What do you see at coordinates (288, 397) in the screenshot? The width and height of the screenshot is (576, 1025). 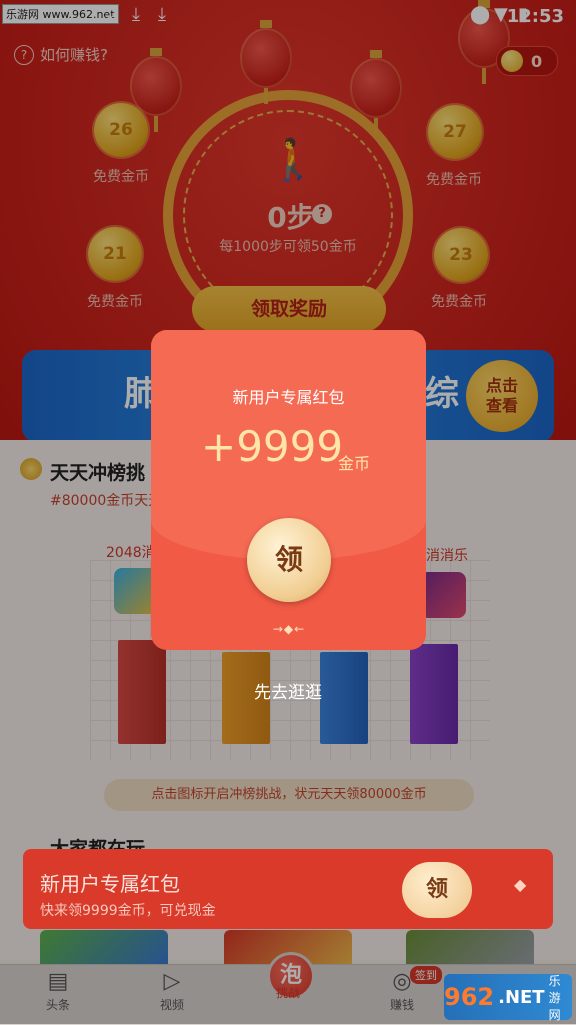 I see `red-packet-title: 新用户专属红包` at bounding box center [288, 397].